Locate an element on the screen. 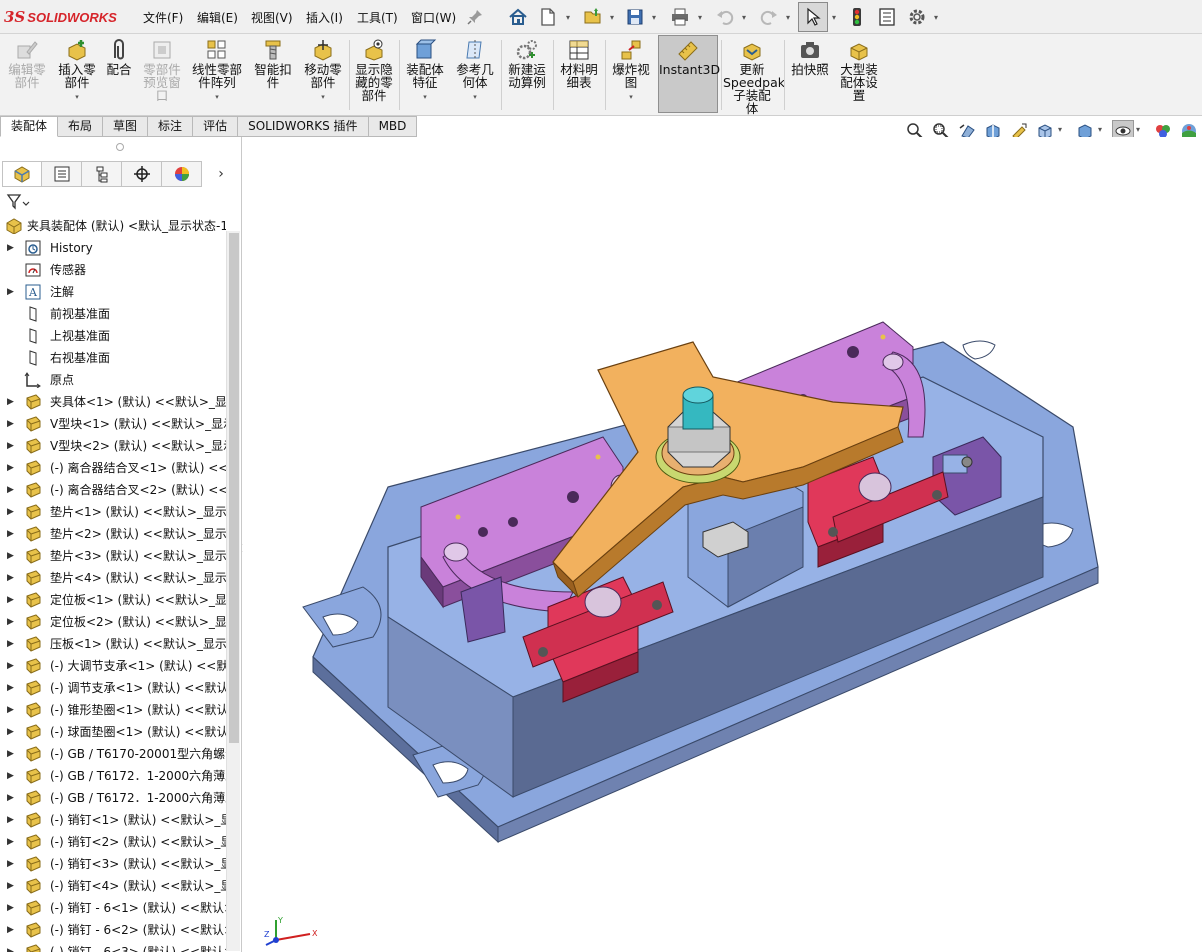 The width and height of the screenshot is (1202, 952). configuration-manager-tab-icon is located at coordinates (102, 174).